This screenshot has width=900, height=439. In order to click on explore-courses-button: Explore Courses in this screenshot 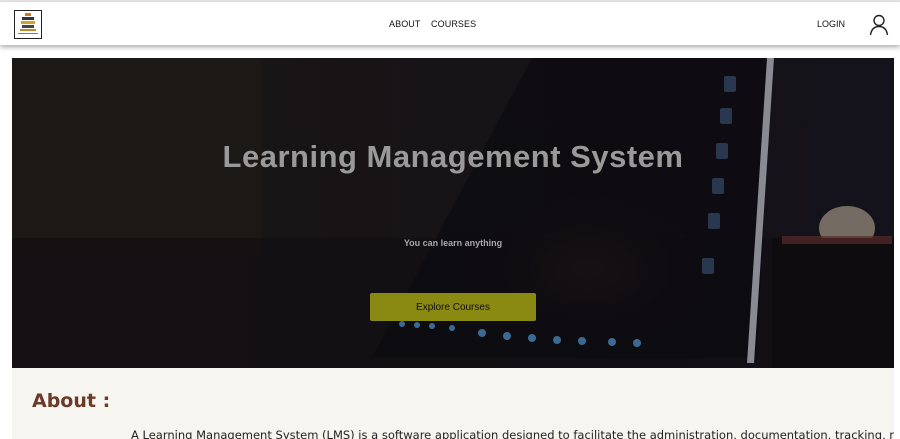, I will do `click(453, 307)`.